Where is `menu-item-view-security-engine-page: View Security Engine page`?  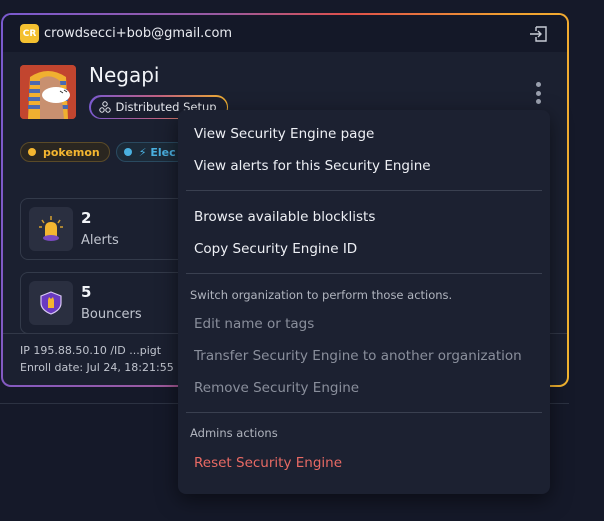 menu-item-view-security-engine-page: View Security Engine page is located at coordinates (284, 134).